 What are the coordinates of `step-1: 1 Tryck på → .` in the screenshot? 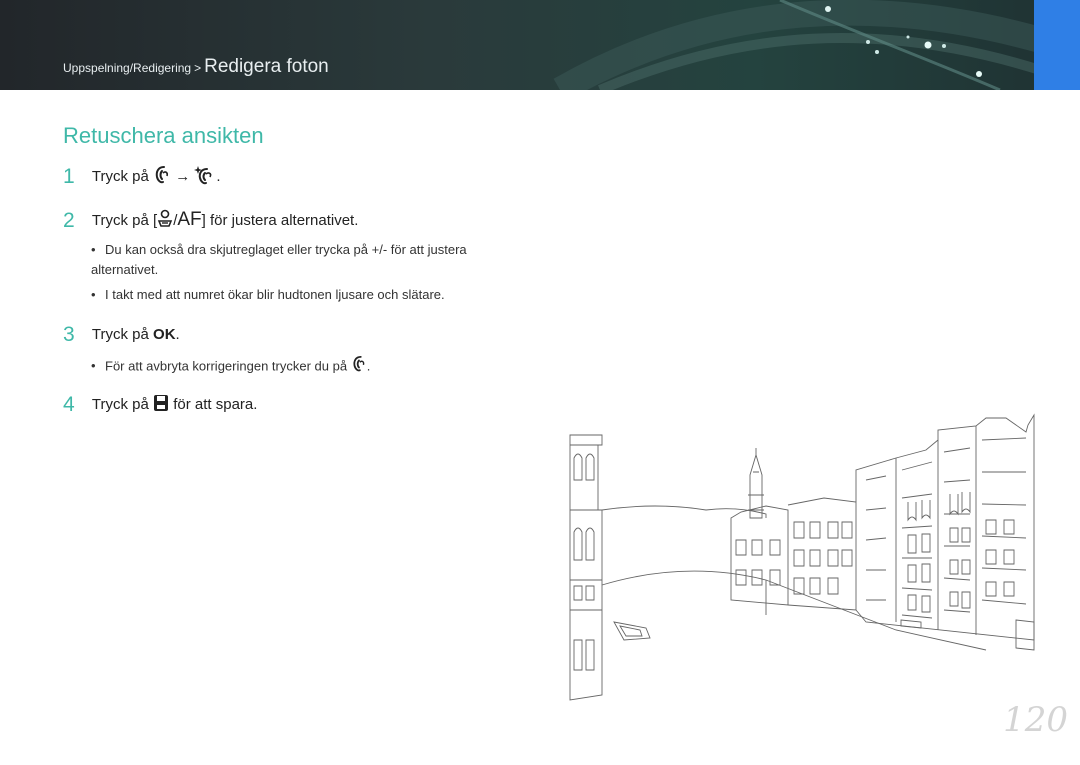 It's located at (142, 177).